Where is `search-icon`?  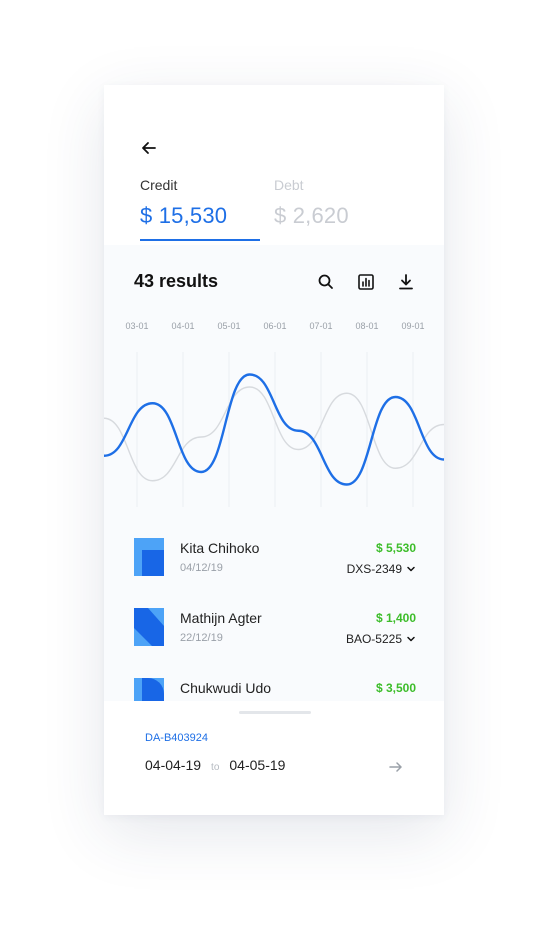
search-icon is located at coordinates (325, 281).